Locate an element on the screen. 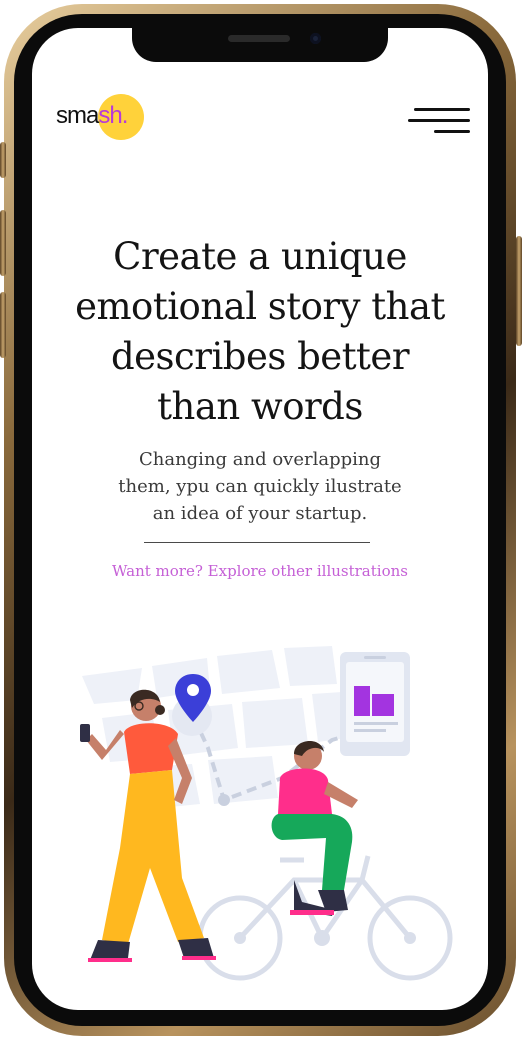  headline-line: Create a unique is located at coordinates (260, 256).